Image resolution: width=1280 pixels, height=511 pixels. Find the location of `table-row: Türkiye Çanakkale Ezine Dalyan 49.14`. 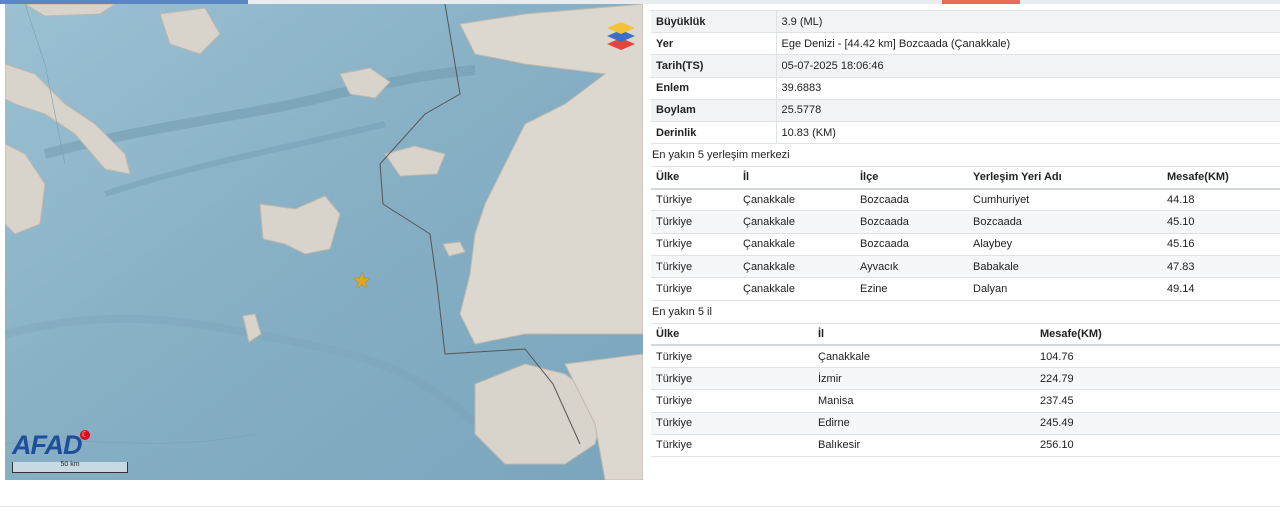

table-row: Türkiye Çanakkale Ezine Dalyan 49.14 is located at coordinates (965, 289).